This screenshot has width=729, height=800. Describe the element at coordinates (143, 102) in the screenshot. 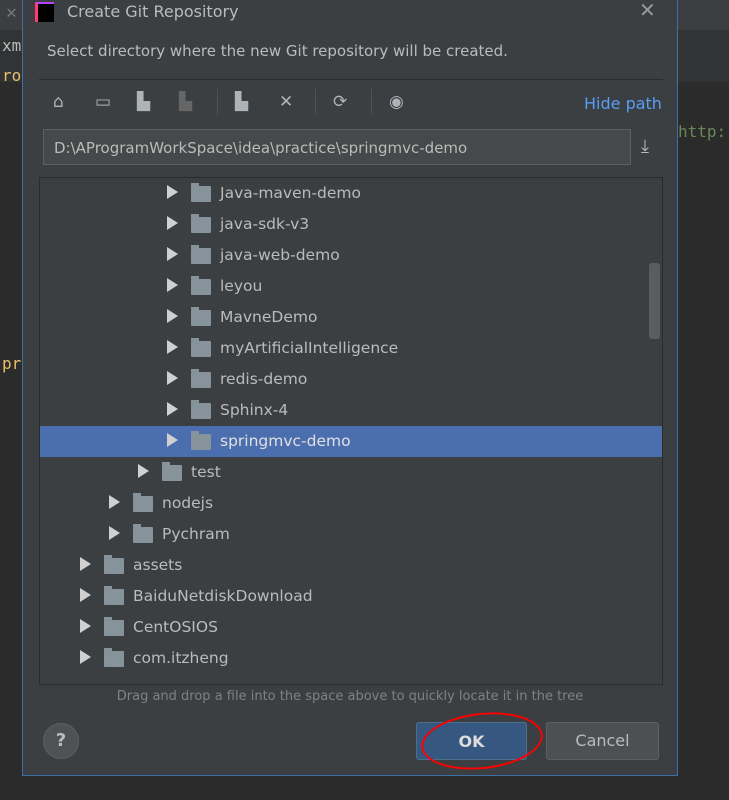

I see `project-folder-icon: ▙` at that location.